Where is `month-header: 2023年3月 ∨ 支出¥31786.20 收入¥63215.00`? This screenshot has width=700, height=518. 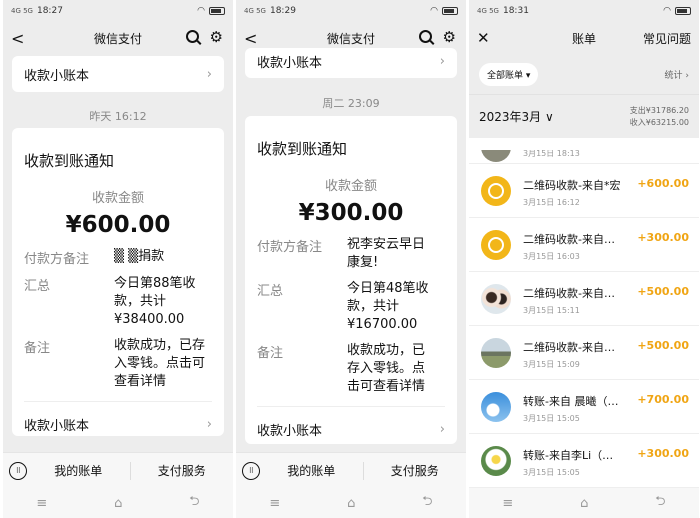 month-header: 2023年3月 ∨ 支出¥31786.20 收入¥63215.00 is located at coordinates (584, 116).